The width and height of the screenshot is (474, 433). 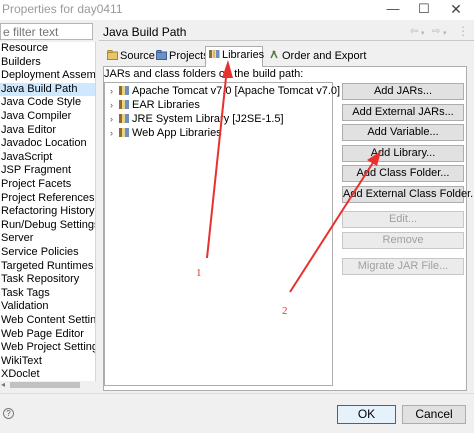 What do you see at coordinates (243, 55) in the screenshot?
I see `tab-label: Libraries` at bounding box center [243, 55].